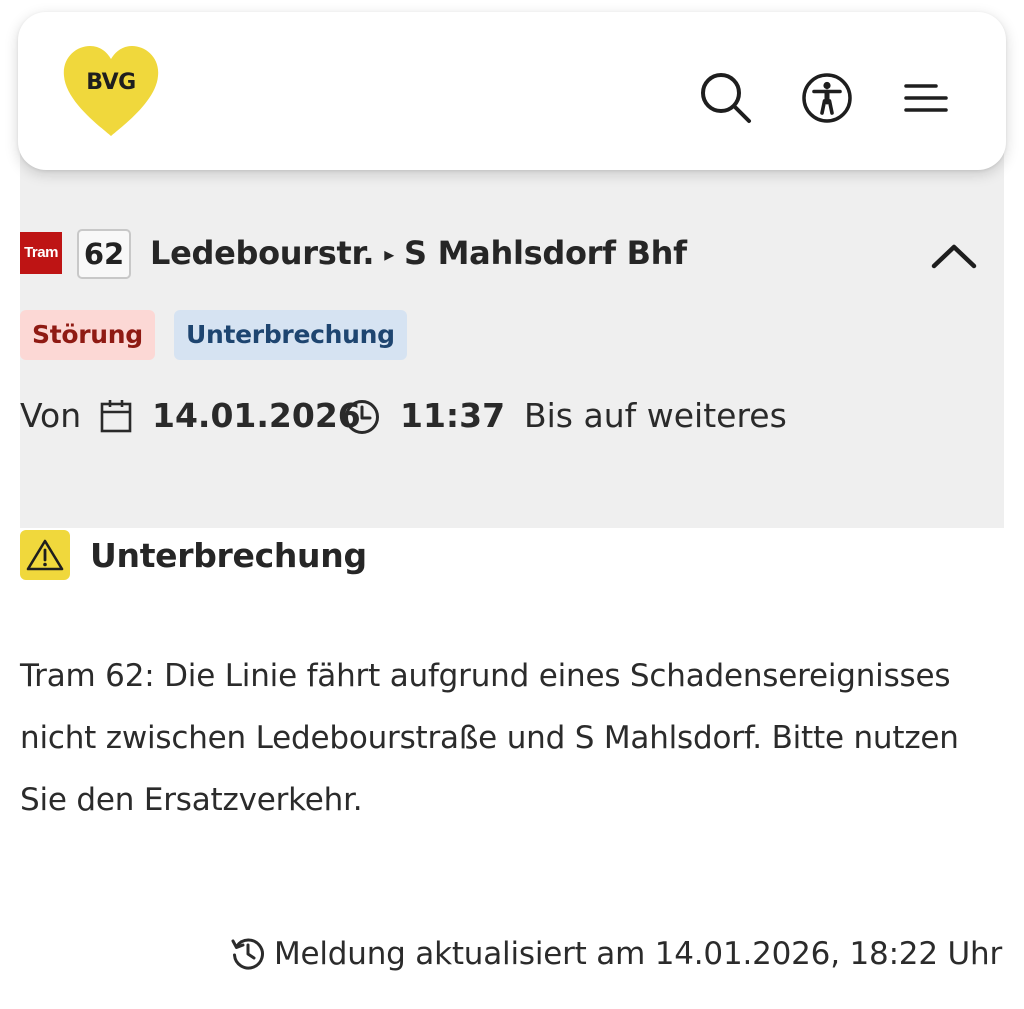 Image resolution: width=1024 pixels, height=1009 pixels. What do you see at coordinates (262, 253) in the screenshot?
I see `route-from: Ledebourstr.` at bounding box center [262, 253].